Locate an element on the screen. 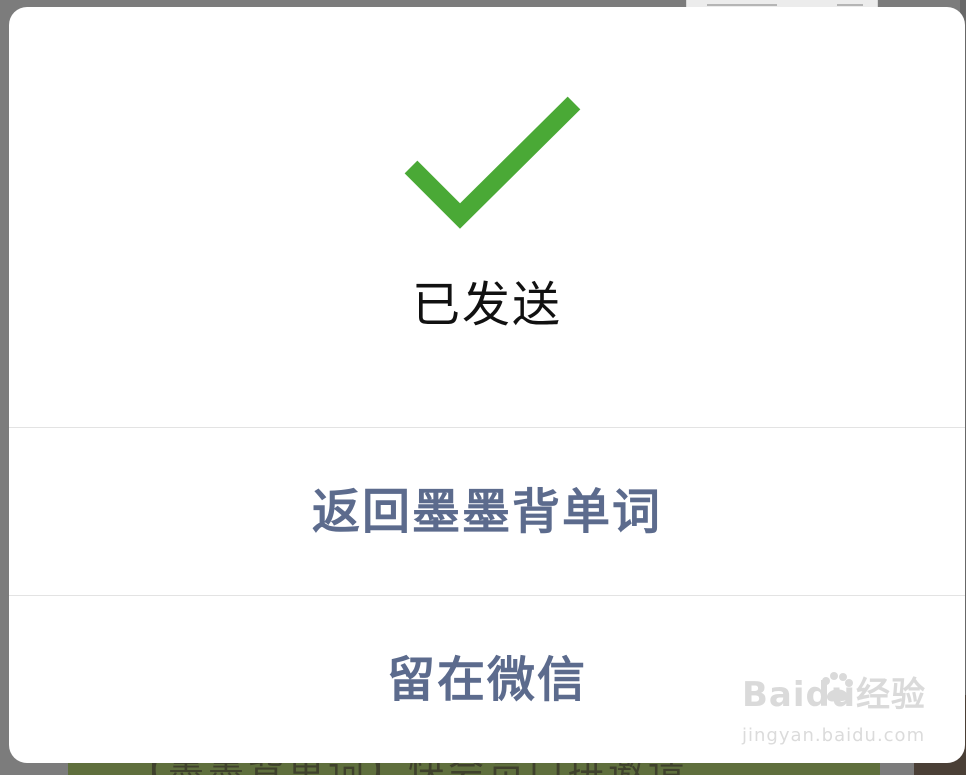 The height and width of the screenshot is (775, 966). status-text: 已发送 is located at coordinates (486, 305).